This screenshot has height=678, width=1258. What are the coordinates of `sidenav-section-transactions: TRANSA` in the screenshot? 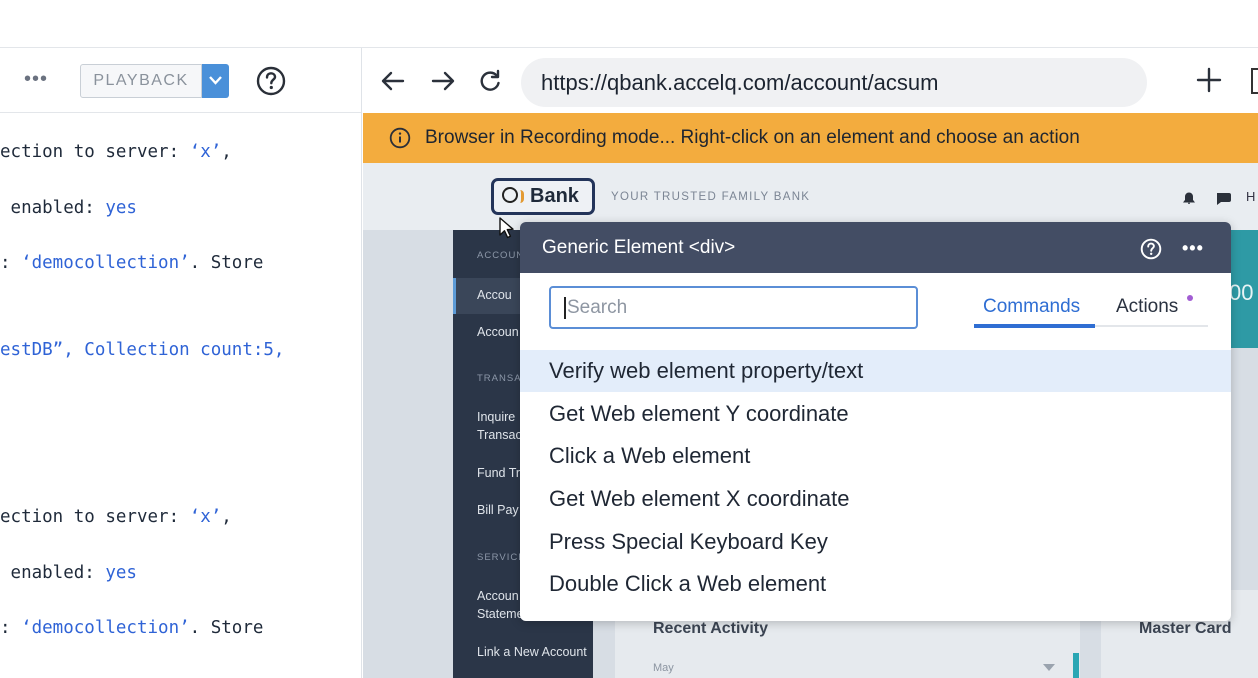 It's located at (499, 378).